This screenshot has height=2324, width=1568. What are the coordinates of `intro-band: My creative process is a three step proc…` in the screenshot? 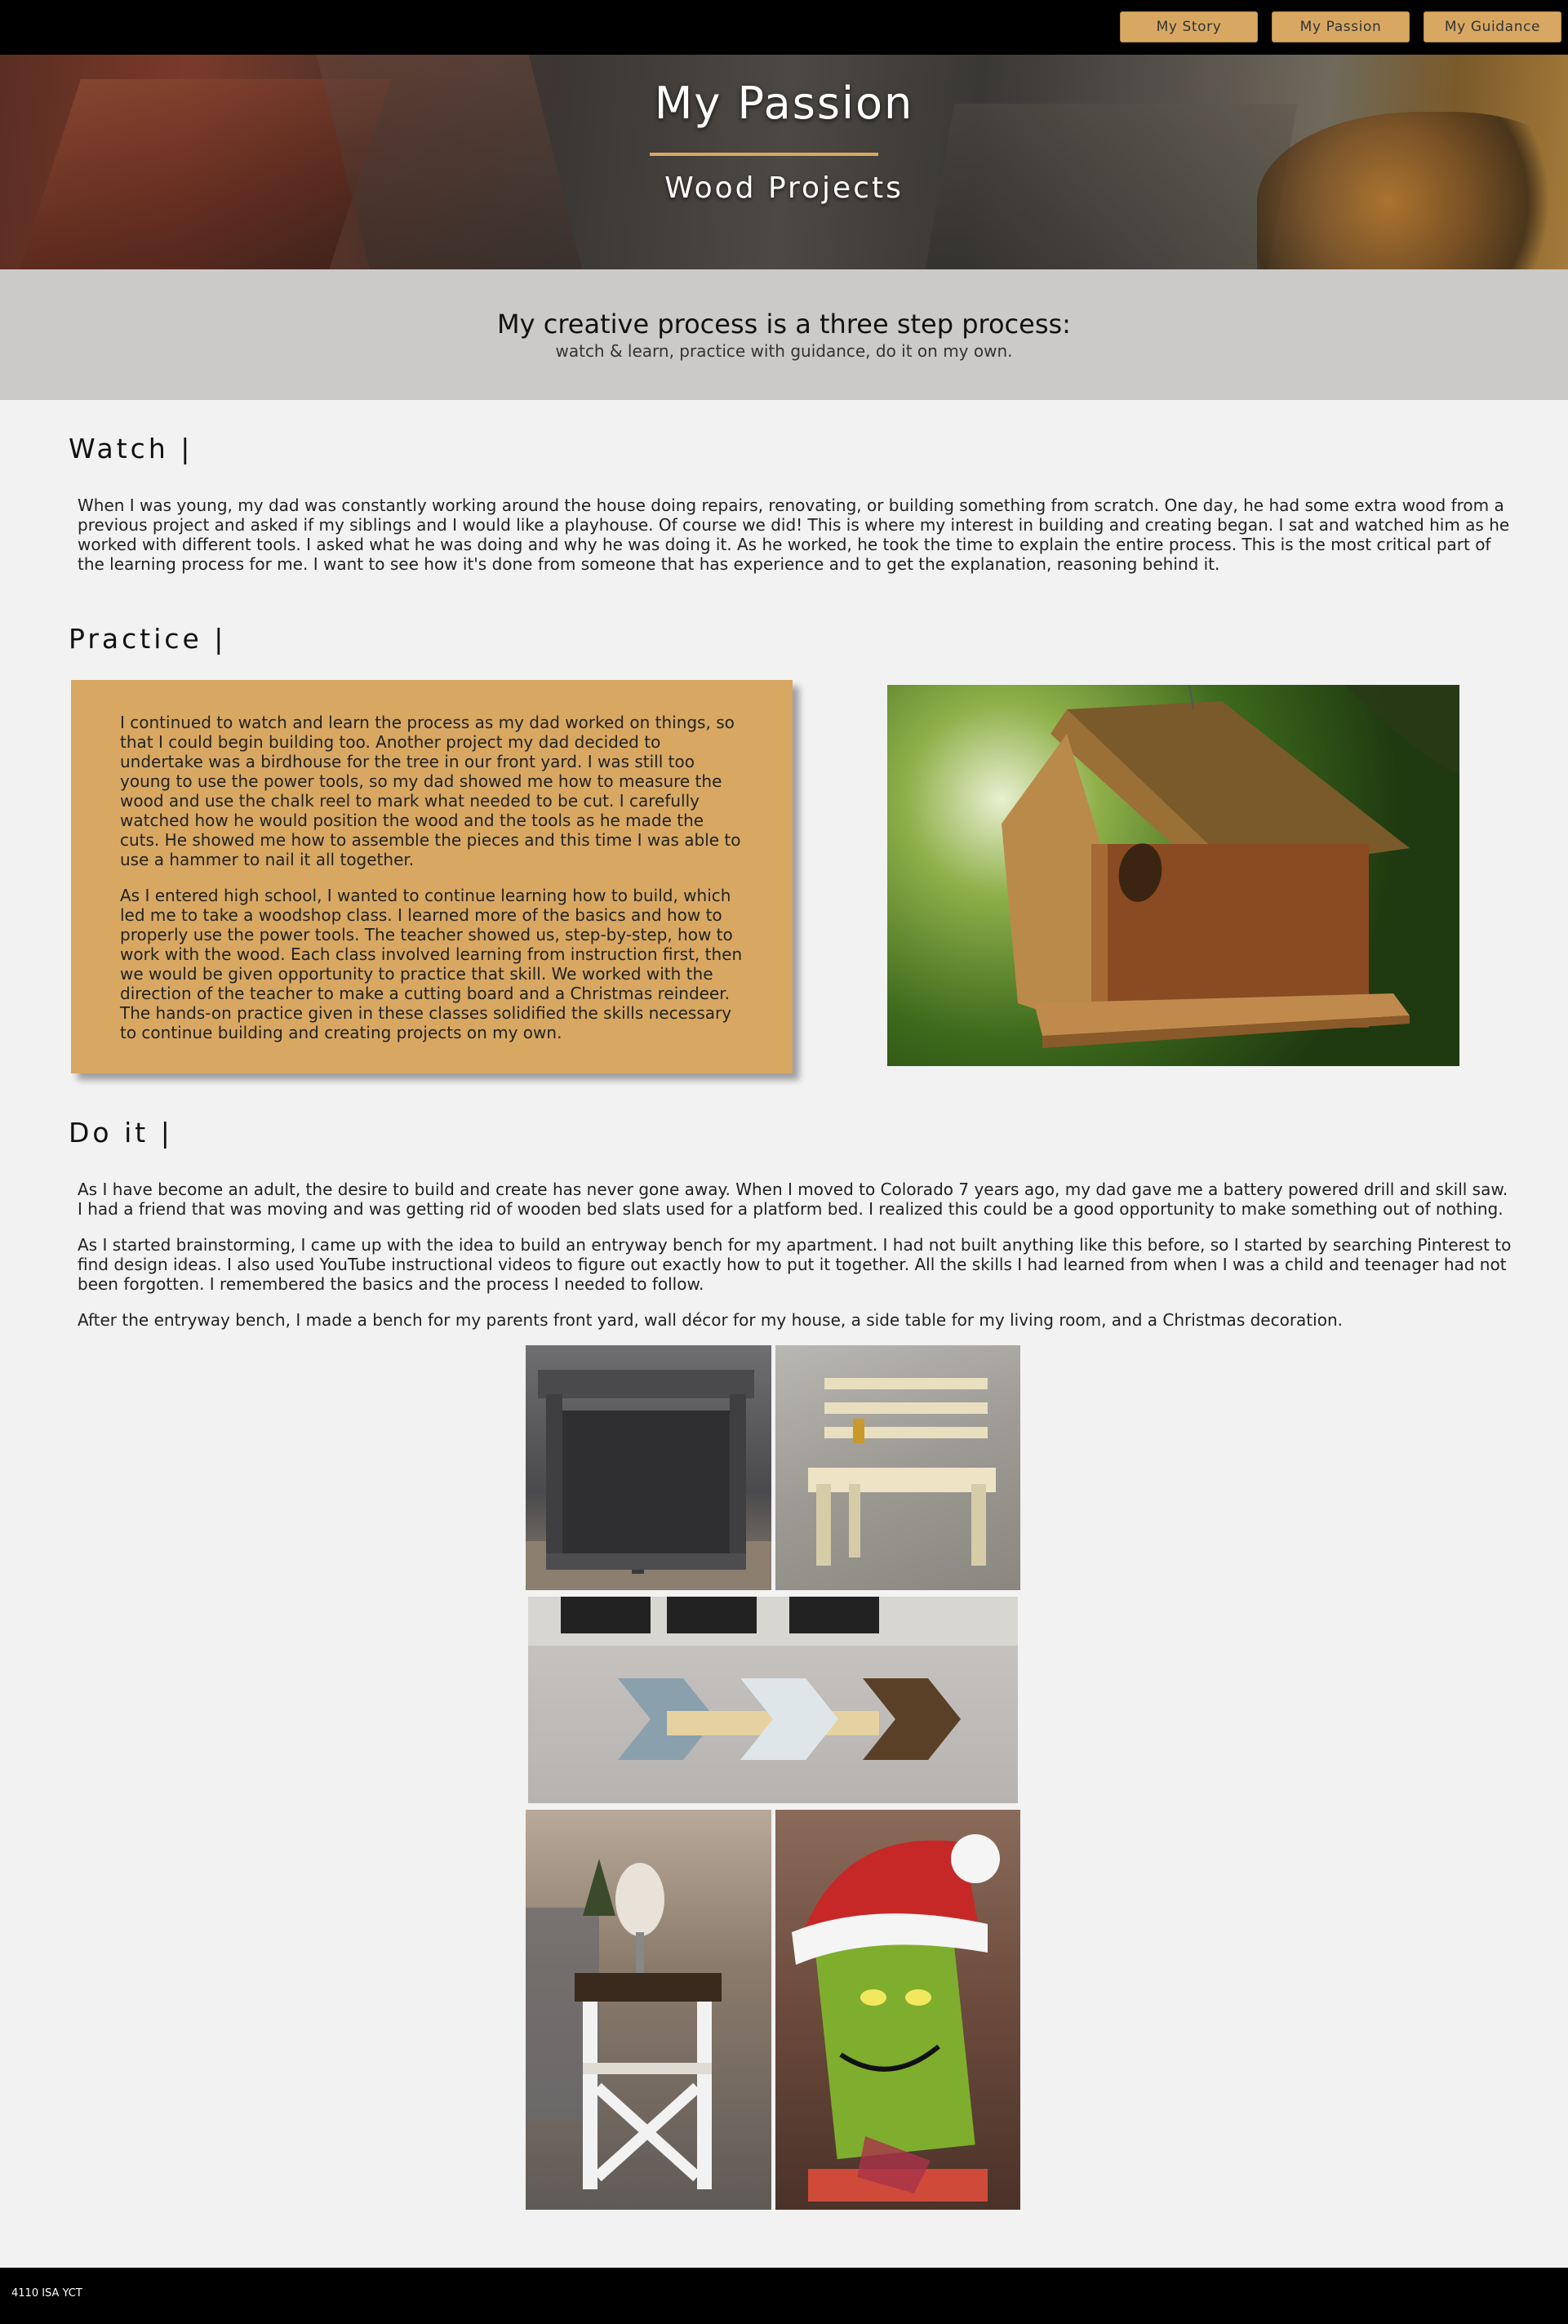 It's located at (784, 335).